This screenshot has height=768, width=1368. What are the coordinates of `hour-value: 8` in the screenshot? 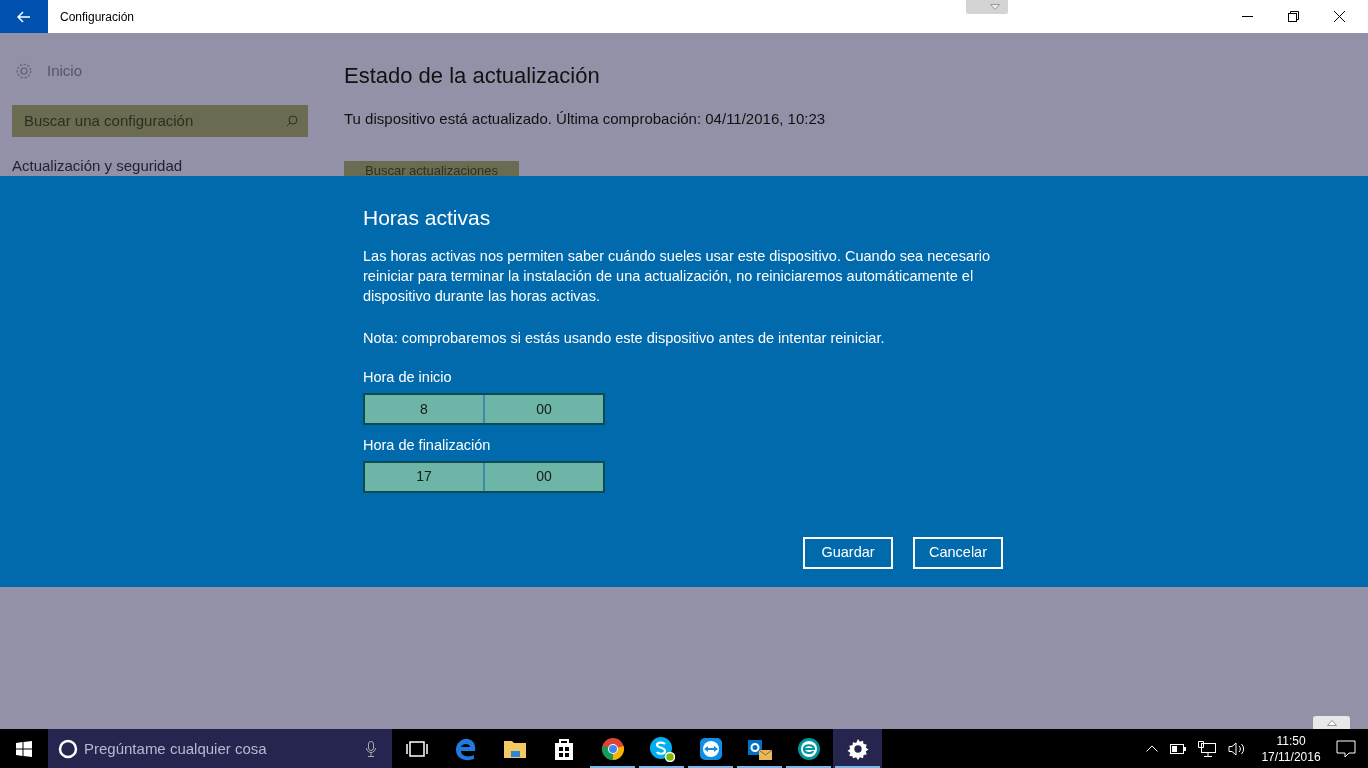 It's located at (425, 409).